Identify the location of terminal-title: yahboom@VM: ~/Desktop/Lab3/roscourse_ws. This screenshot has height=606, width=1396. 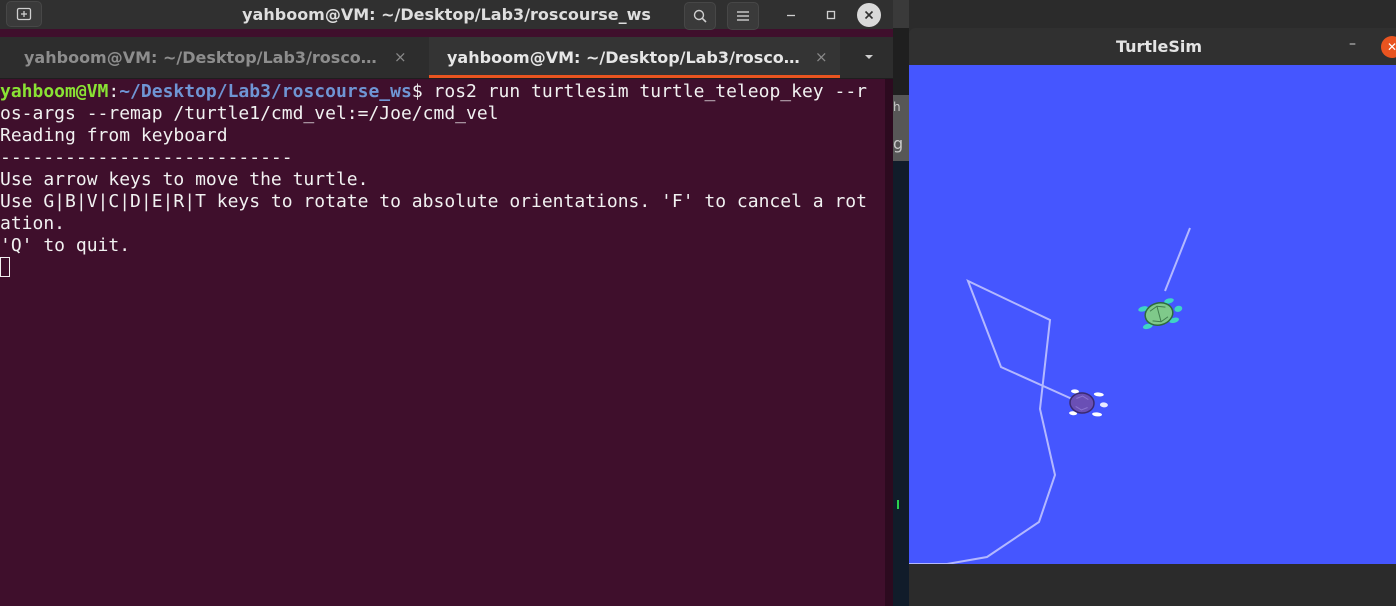
(446, 14).